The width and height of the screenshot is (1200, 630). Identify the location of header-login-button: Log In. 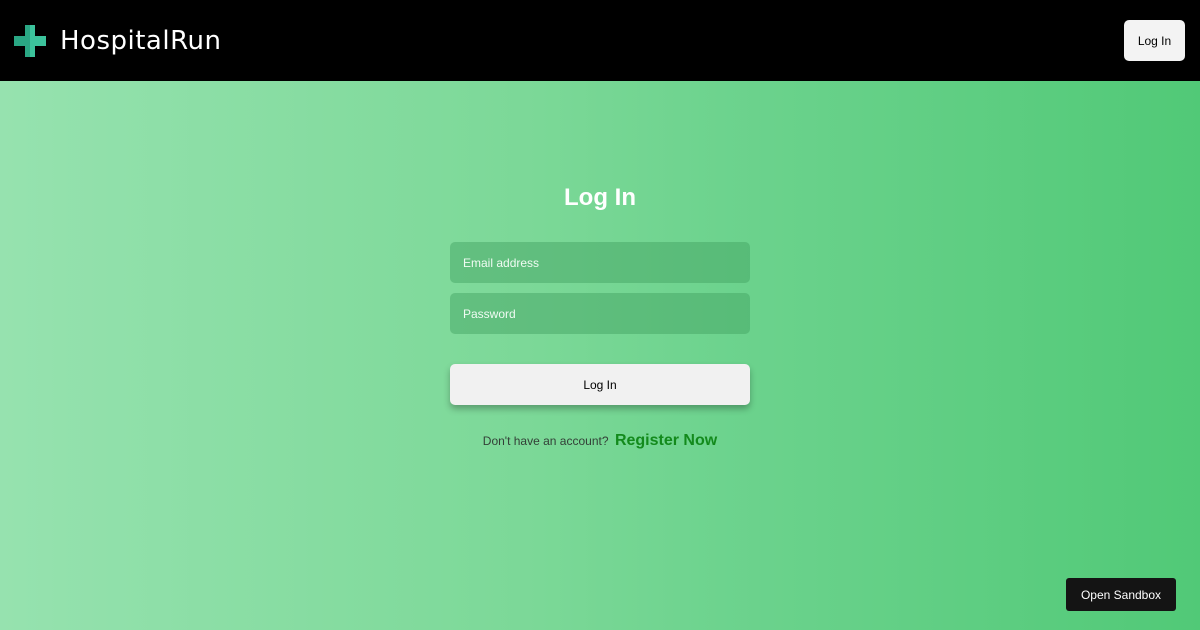
(1154, 40).